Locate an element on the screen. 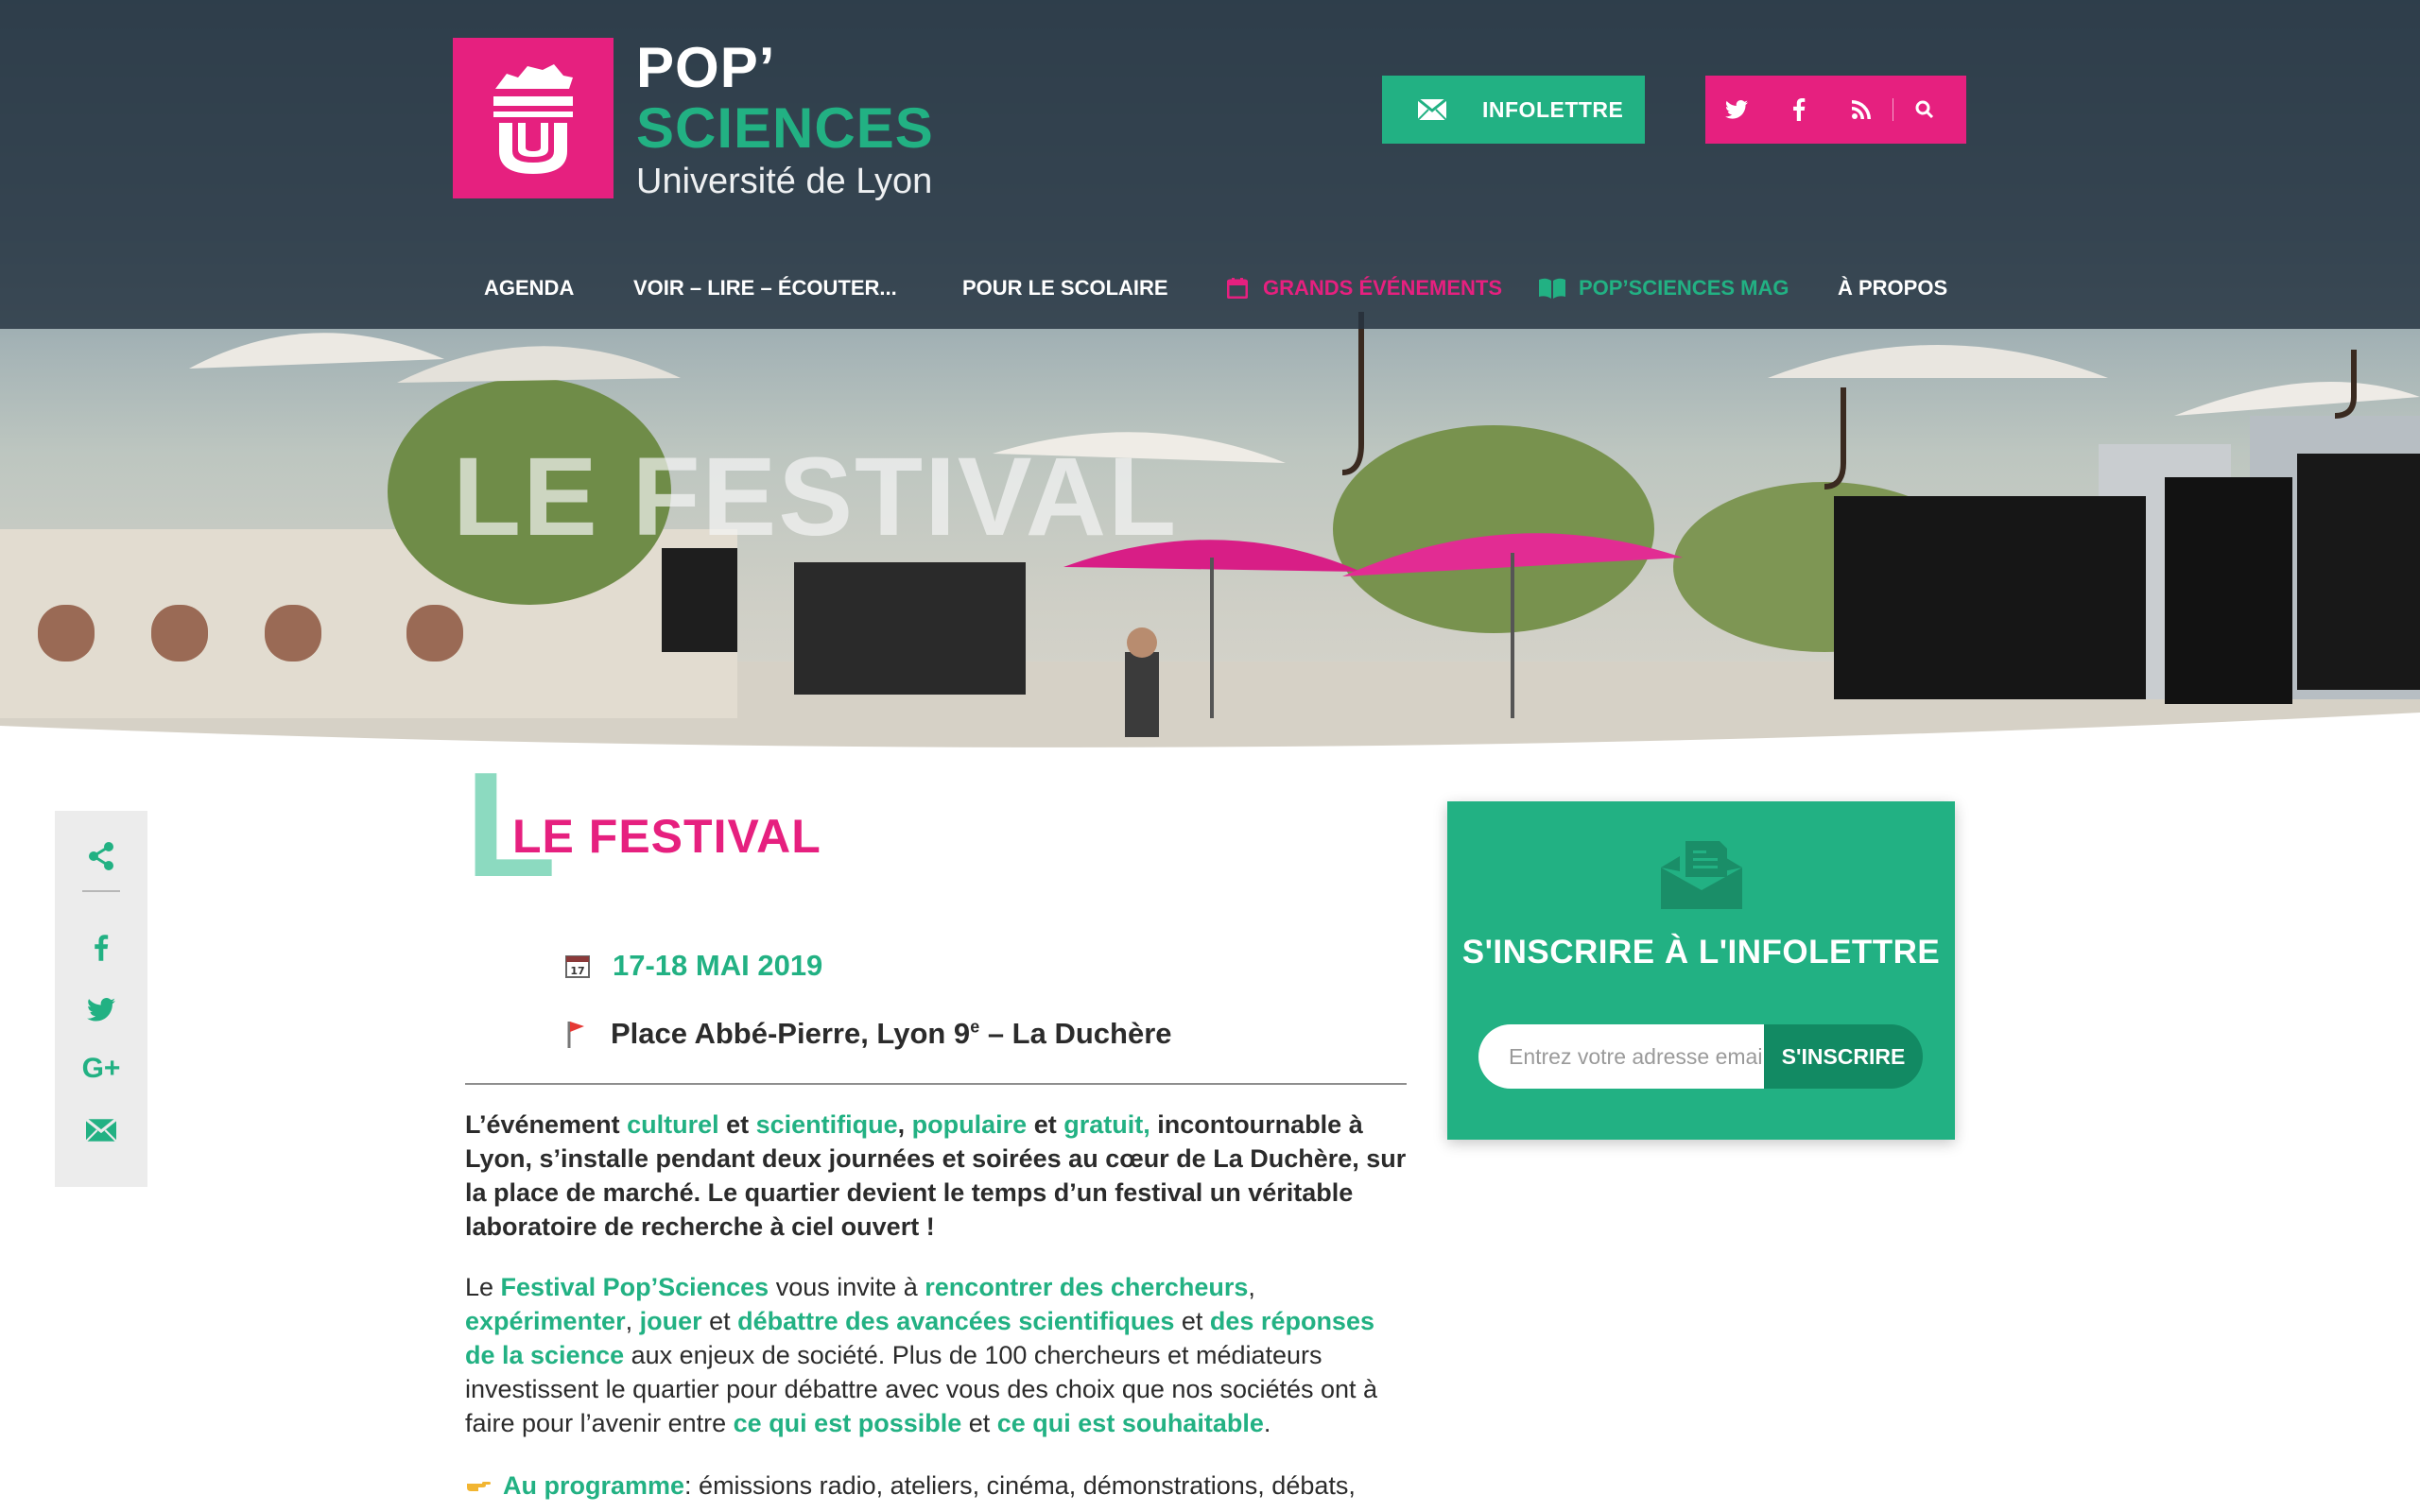 The height and width of the screenshot is (1512, 2420). newsletter-form: S'INSCRIRE is located at coordinates (1701, 1056).